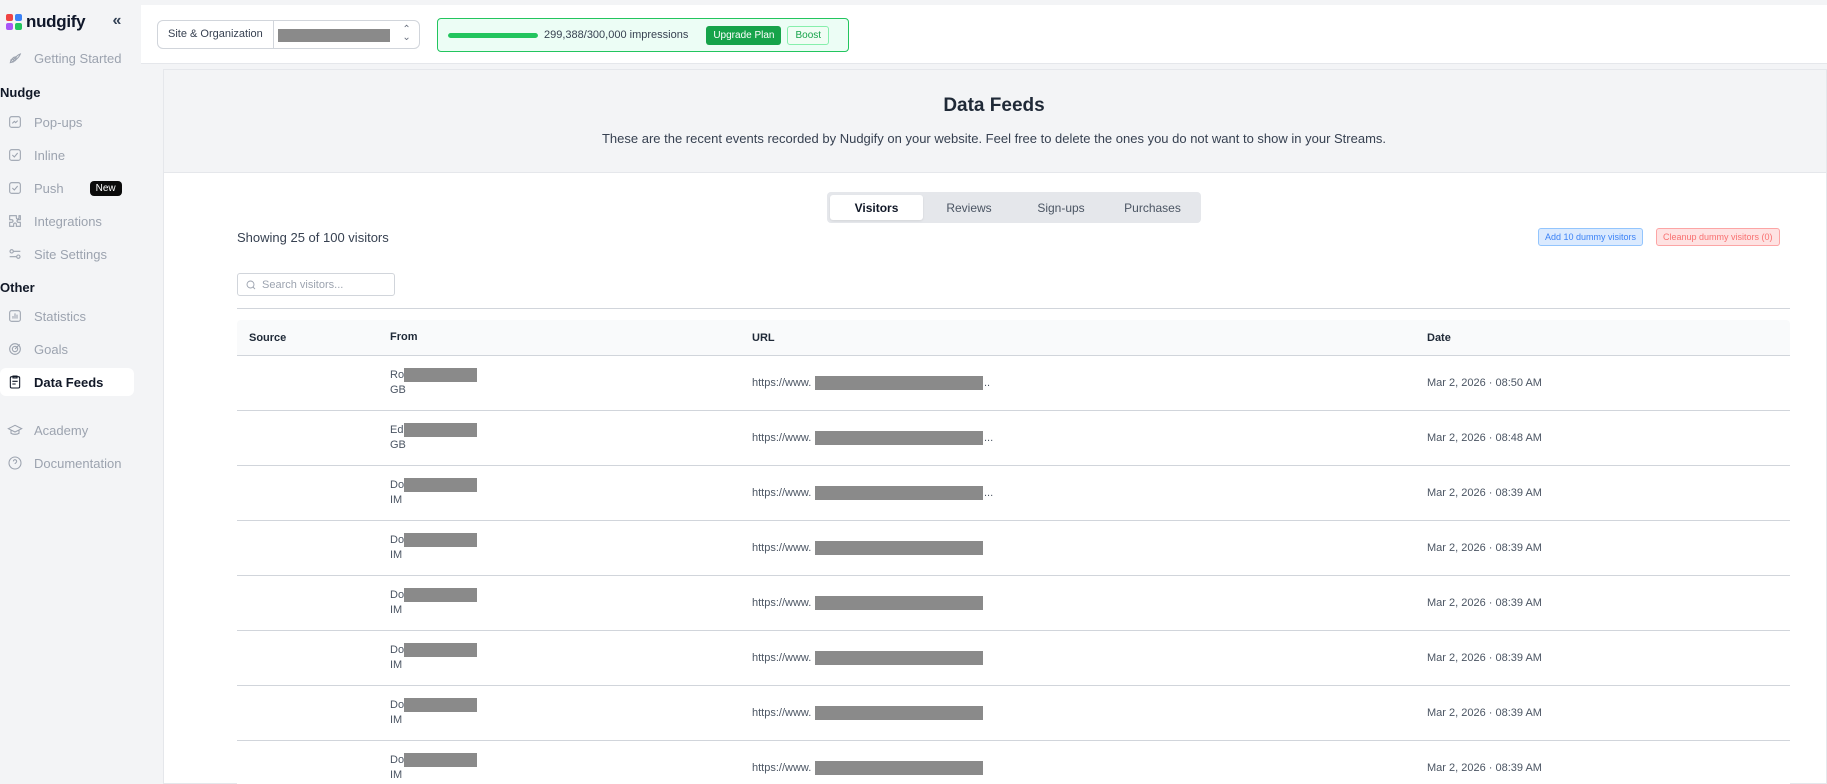  What do you see at coordinates (14, 22) in the screenshot?
I see `logo-mark-icon` at bounding box center [14, 22].